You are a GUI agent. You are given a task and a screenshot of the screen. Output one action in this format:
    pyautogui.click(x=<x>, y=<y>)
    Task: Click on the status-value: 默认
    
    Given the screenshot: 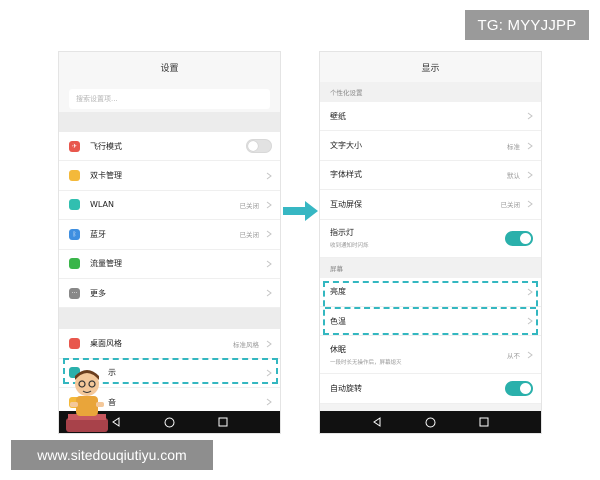 What is the action you would take?
    pyautogui.click(x=513, y=175)
    